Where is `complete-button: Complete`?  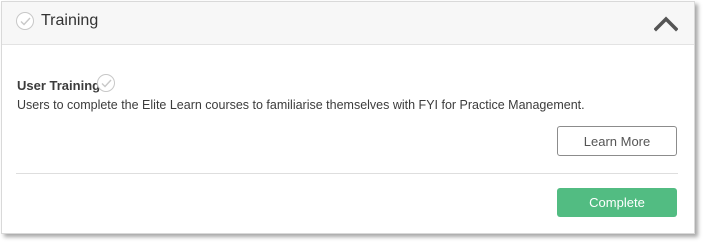 complete-button: Complete is located at coordinates (617, 202).